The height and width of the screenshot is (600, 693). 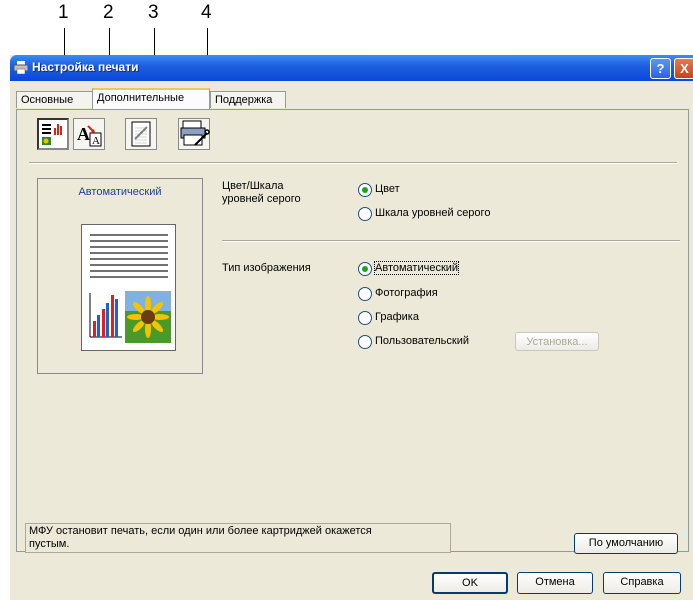 What do you see at coordinates (54, 99) in the screenshot?
I see `tab-basic: Основные` at bounding box center [54, 99].